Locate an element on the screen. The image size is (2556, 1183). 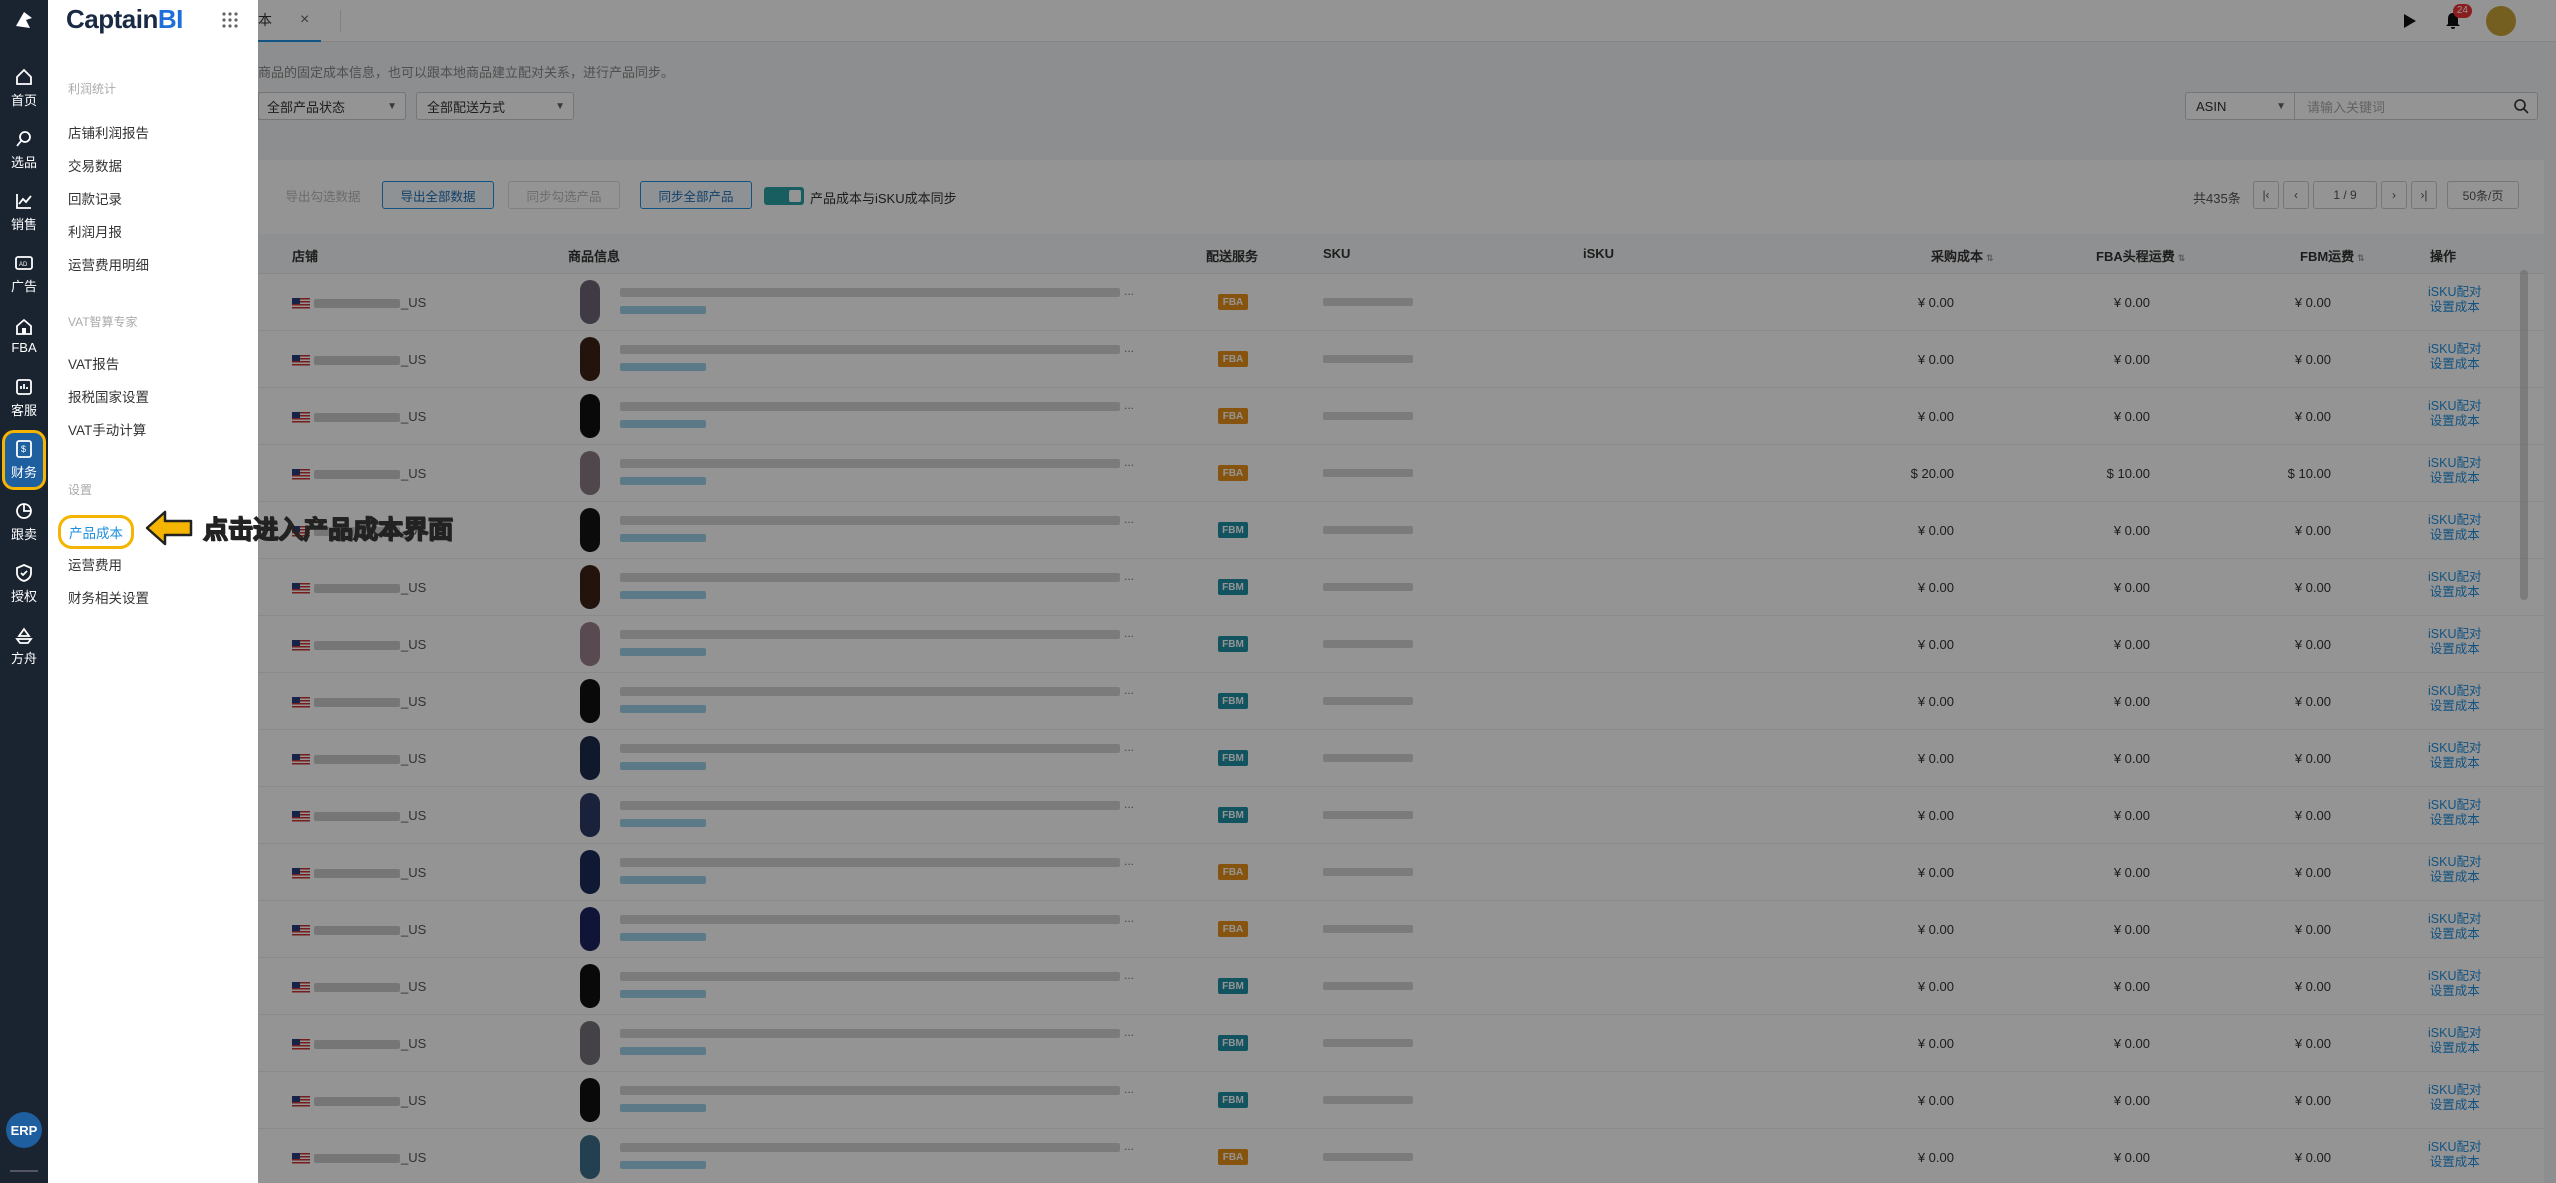
rail-item-label: 授权 is located at coordinates (23, 596).